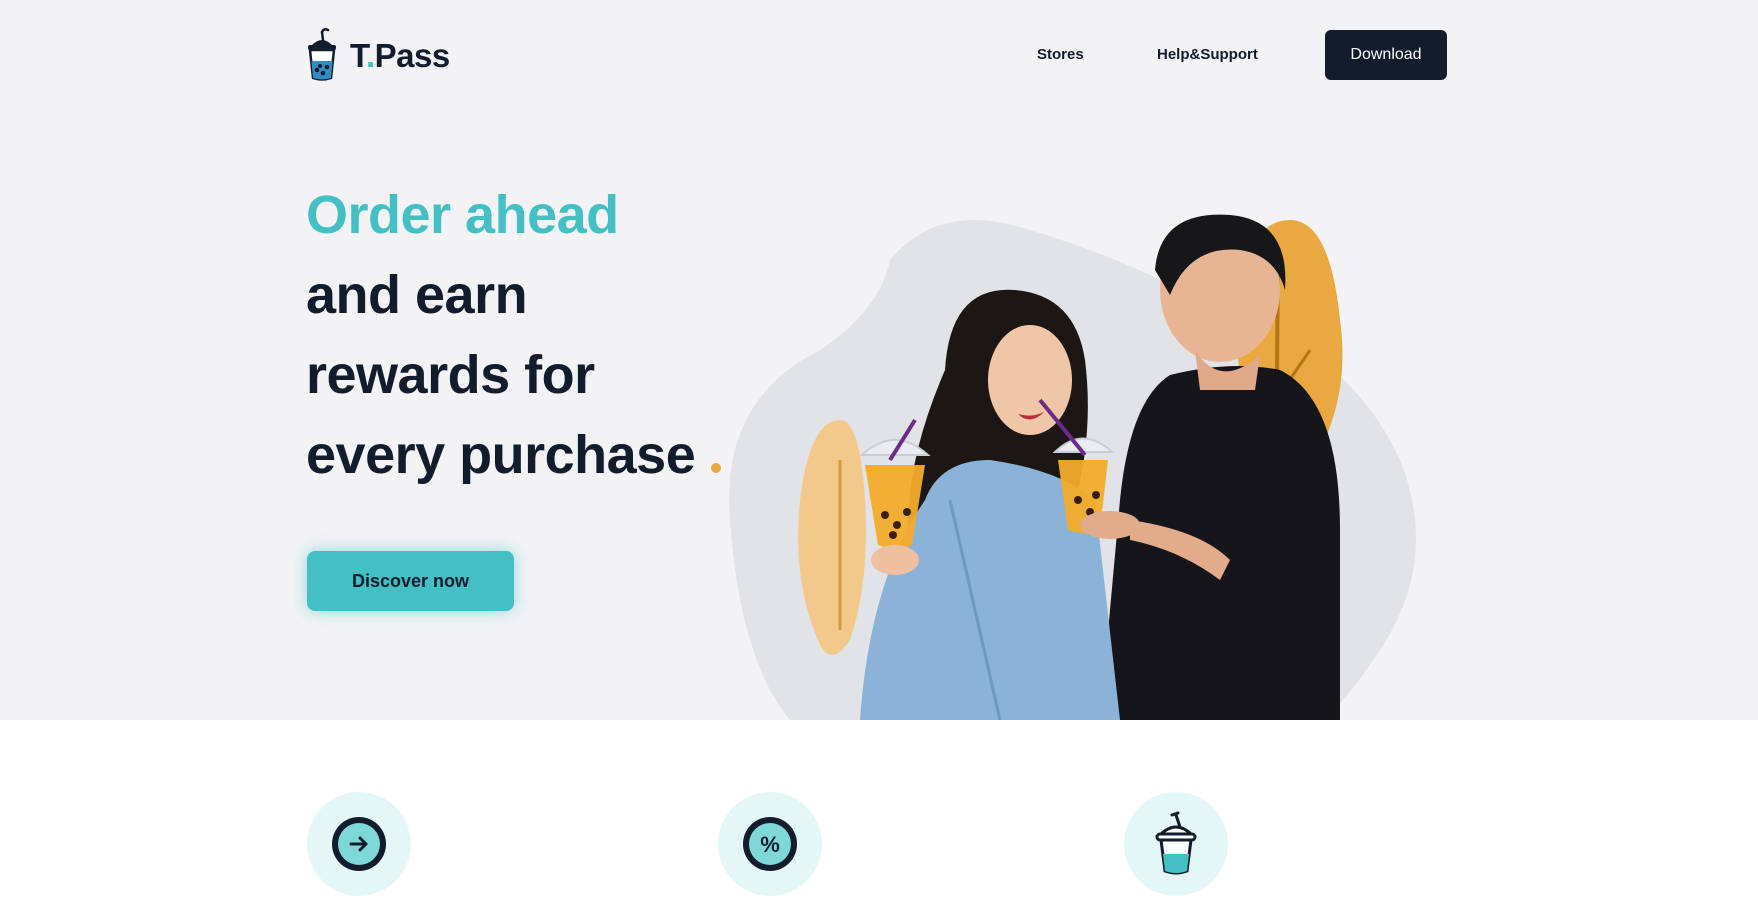 The width and height of the screenshot is (1758, 910). What do you see at coordinates (1386, 55) in the screenshot?
I see `download-button: Download` at bounding box center [1386, 55].